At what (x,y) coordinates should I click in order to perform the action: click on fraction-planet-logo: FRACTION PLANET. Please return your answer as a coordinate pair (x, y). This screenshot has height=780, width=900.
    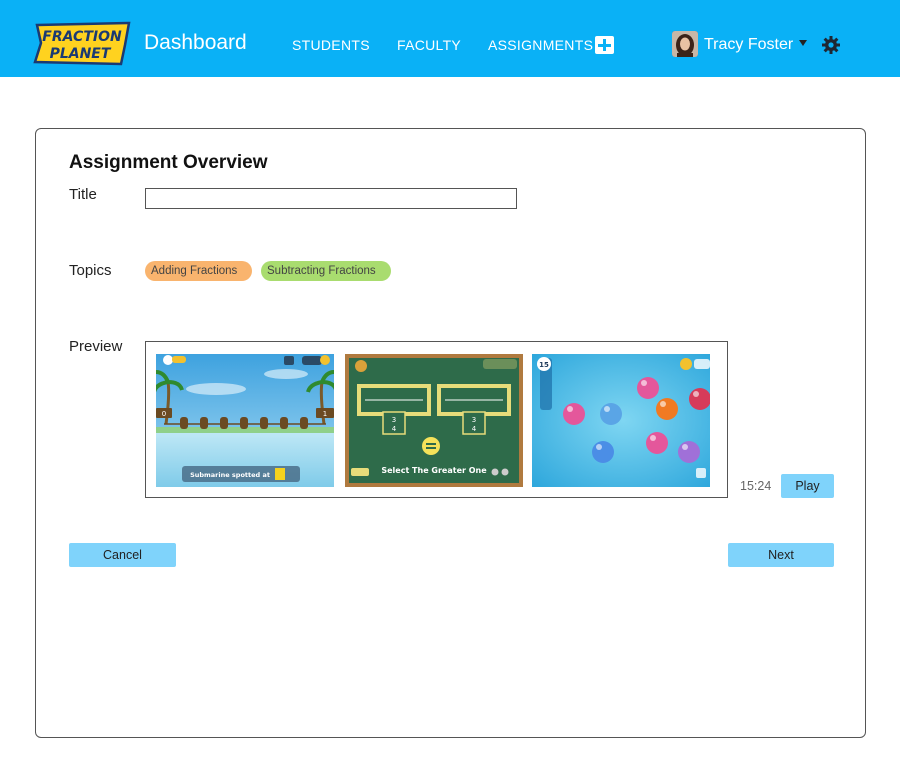
    Looking at the image, I should click on (82, 43).